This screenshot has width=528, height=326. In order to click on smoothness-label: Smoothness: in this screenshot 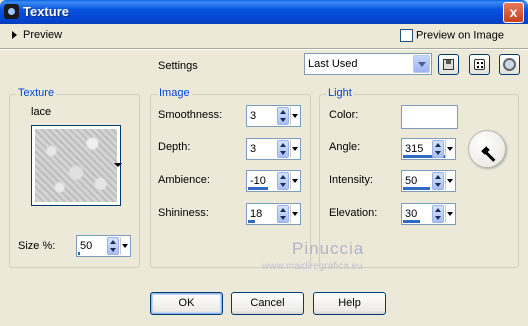, I will do `click(190, 115)`.